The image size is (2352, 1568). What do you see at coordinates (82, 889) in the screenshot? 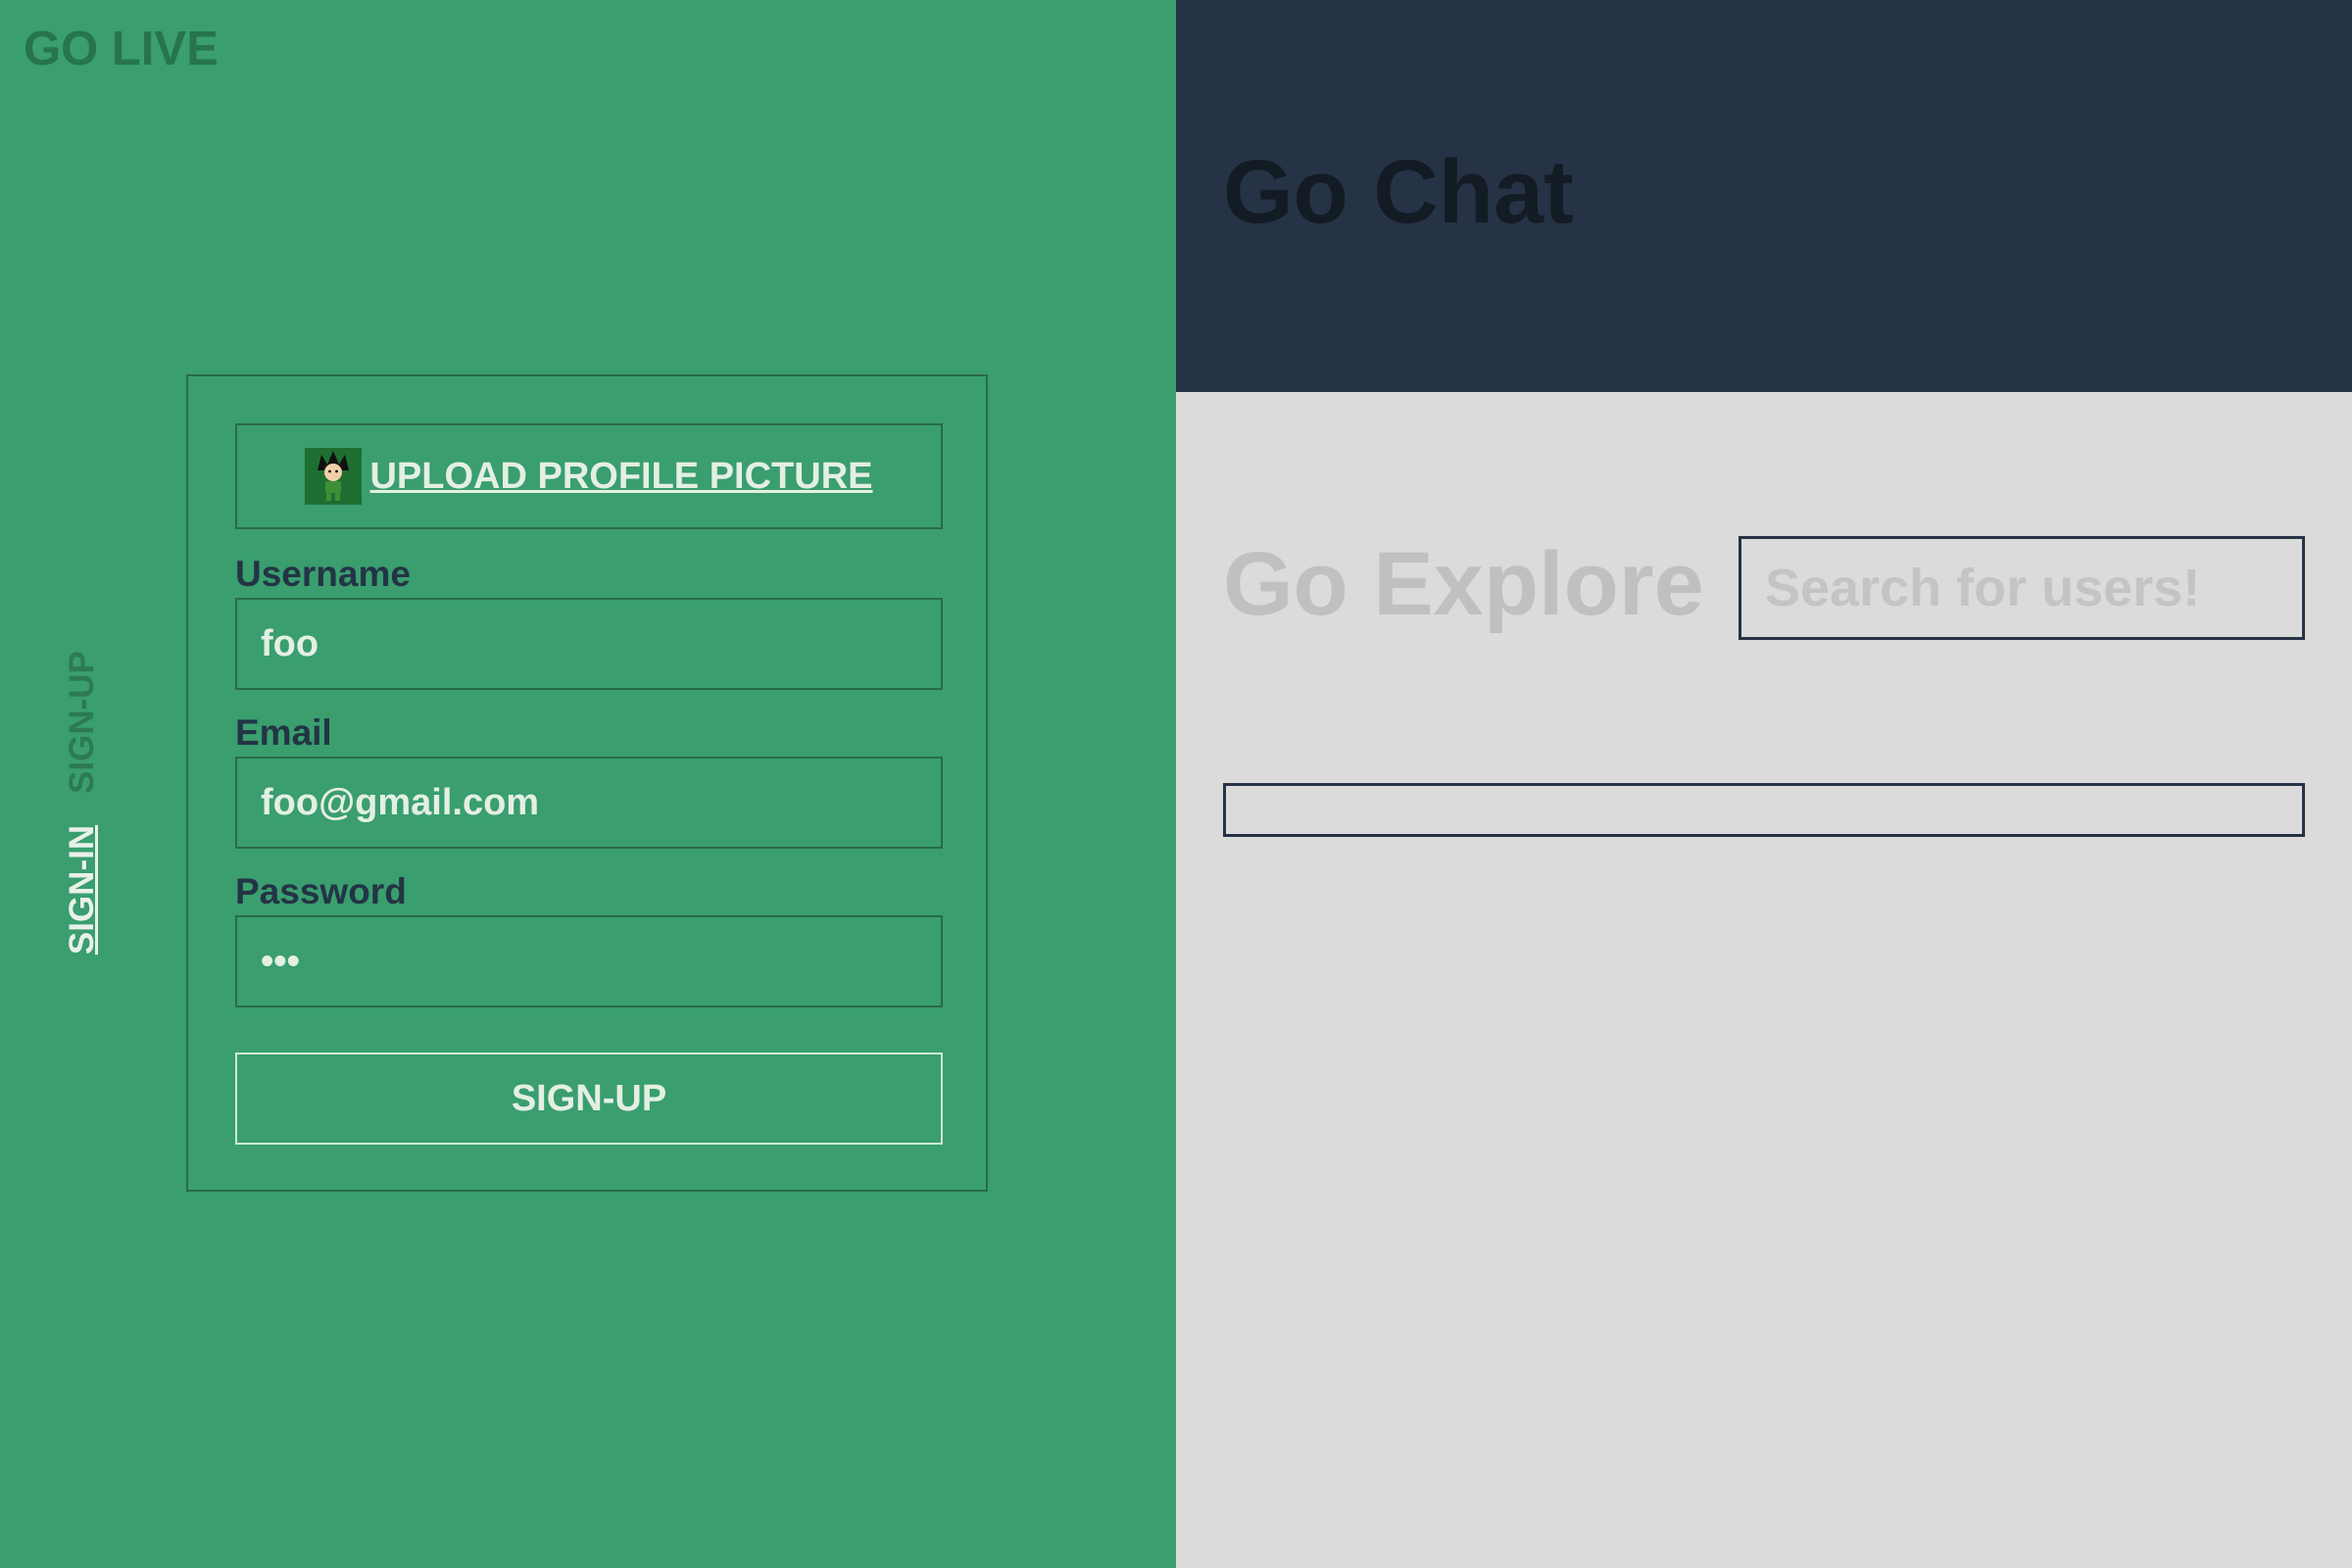
I see `tab-sign-in: SIGN-IN` at bounding box center [82, 889].